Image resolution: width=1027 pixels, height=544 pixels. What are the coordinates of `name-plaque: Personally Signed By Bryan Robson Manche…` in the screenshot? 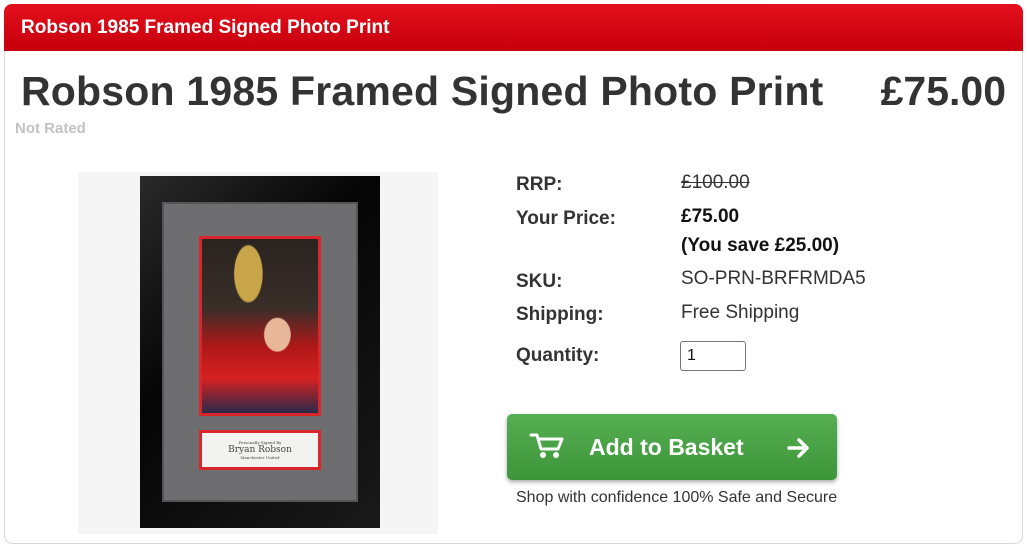 It's located at (260, 450).